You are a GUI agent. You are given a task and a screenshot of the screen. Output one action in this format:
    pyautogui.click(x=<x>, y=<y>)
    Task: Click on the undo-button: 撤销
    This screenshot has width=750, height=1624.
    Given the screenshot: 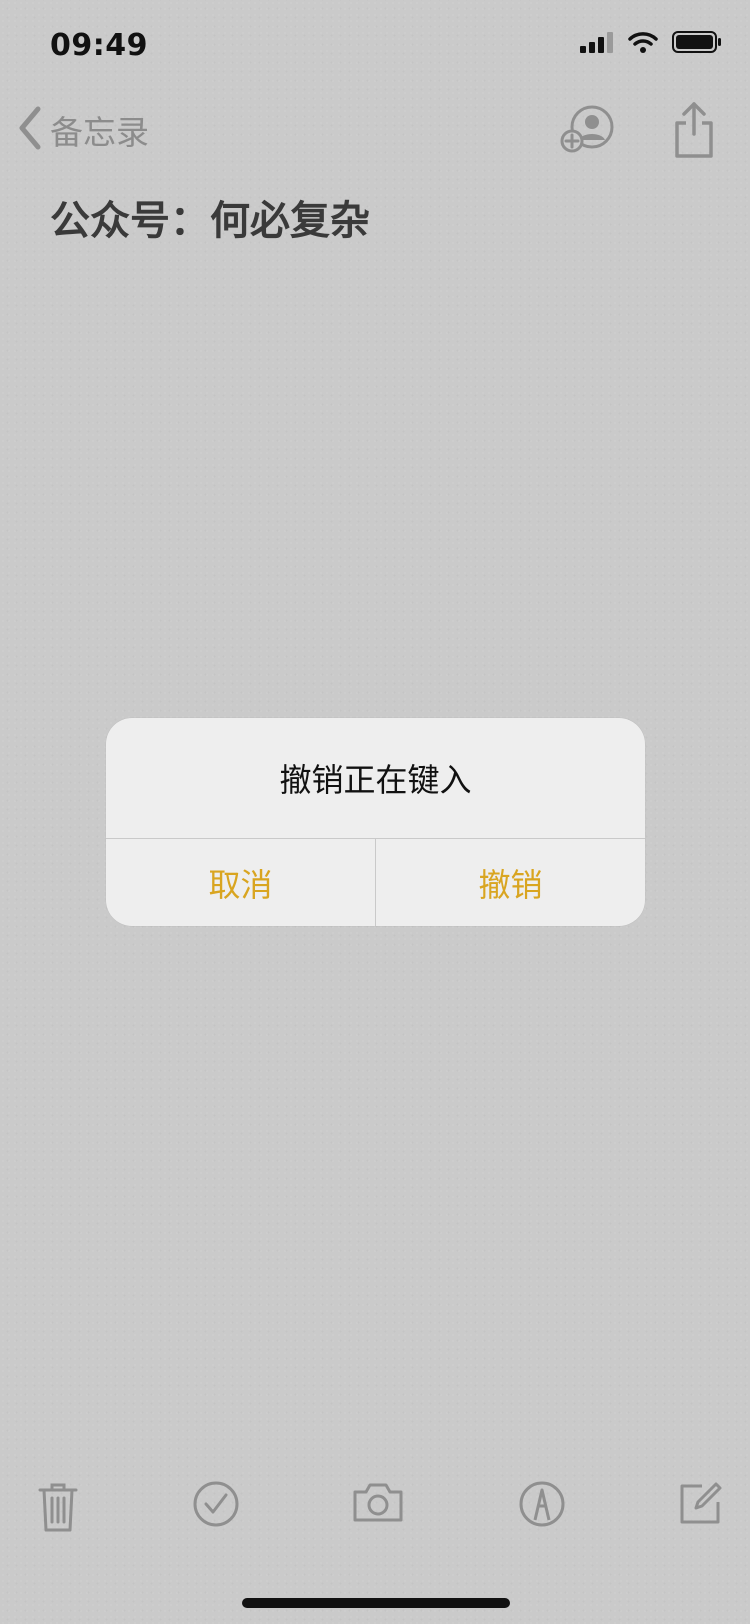 What is the action you would take?
    pyautogui.click(x=510, y=882)
    